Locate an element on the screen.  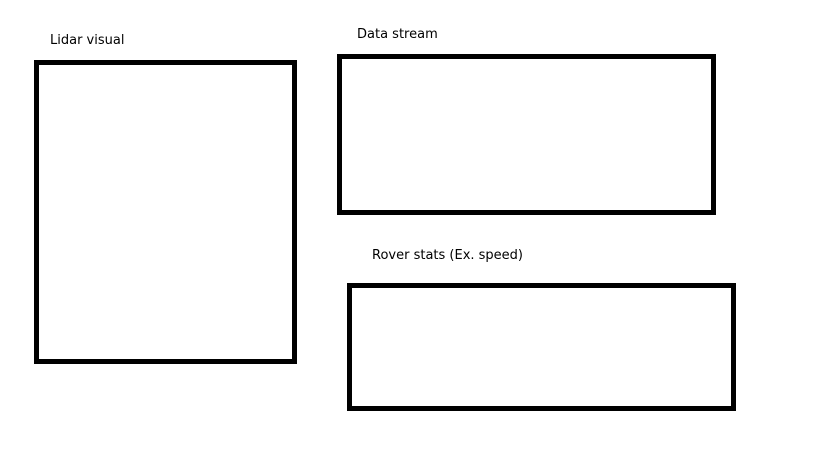
lidar-visual-label: Lidar visual is located at coordinates (87, 40).